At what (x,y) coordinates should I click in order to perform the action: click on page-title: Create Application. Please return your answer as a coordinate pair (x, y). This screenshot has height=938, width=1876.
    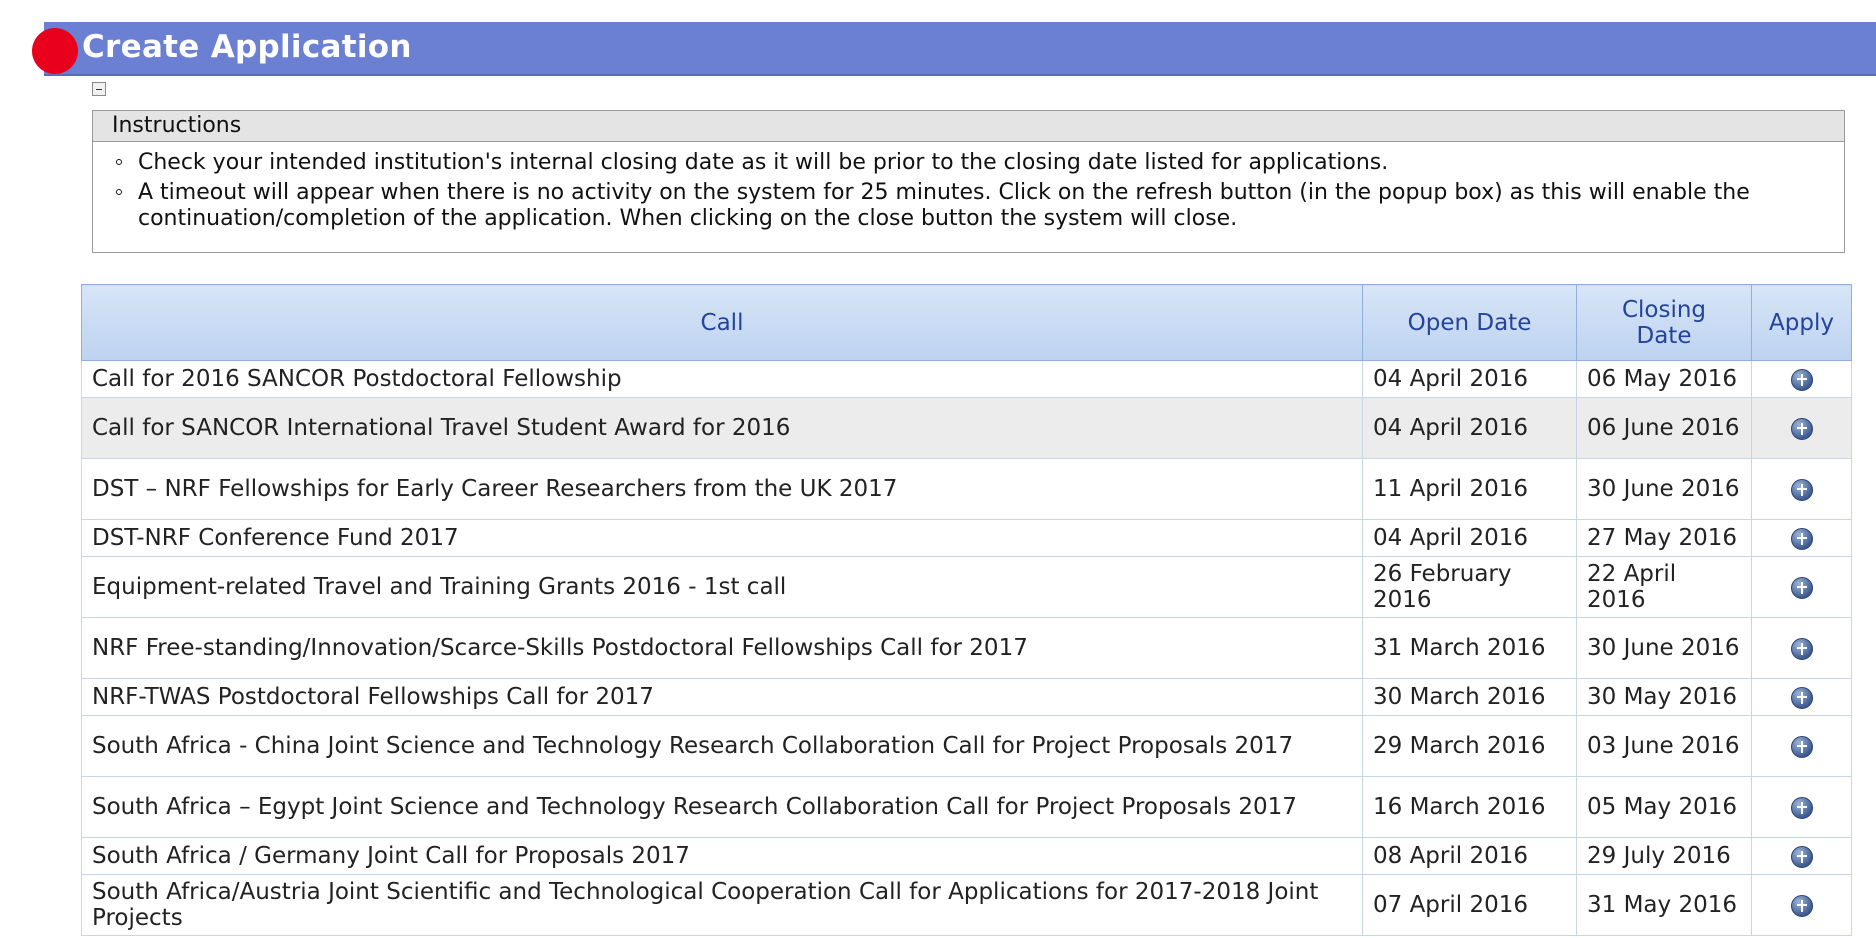
    Looking at the image, I should click on (247, 47).